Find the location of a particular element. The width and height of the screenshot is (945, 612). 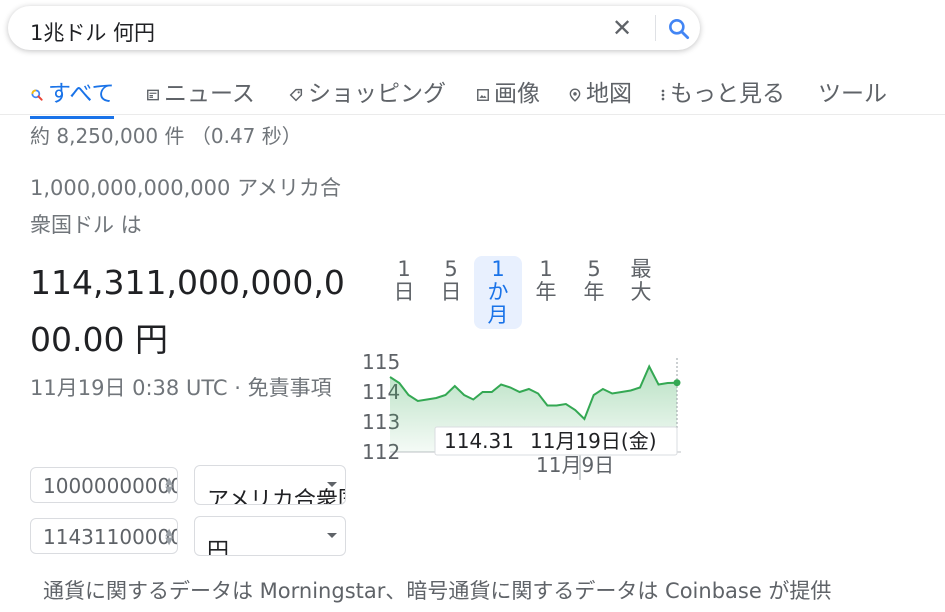

range-1-day: 1 日 is located at coordinates (404, 281).